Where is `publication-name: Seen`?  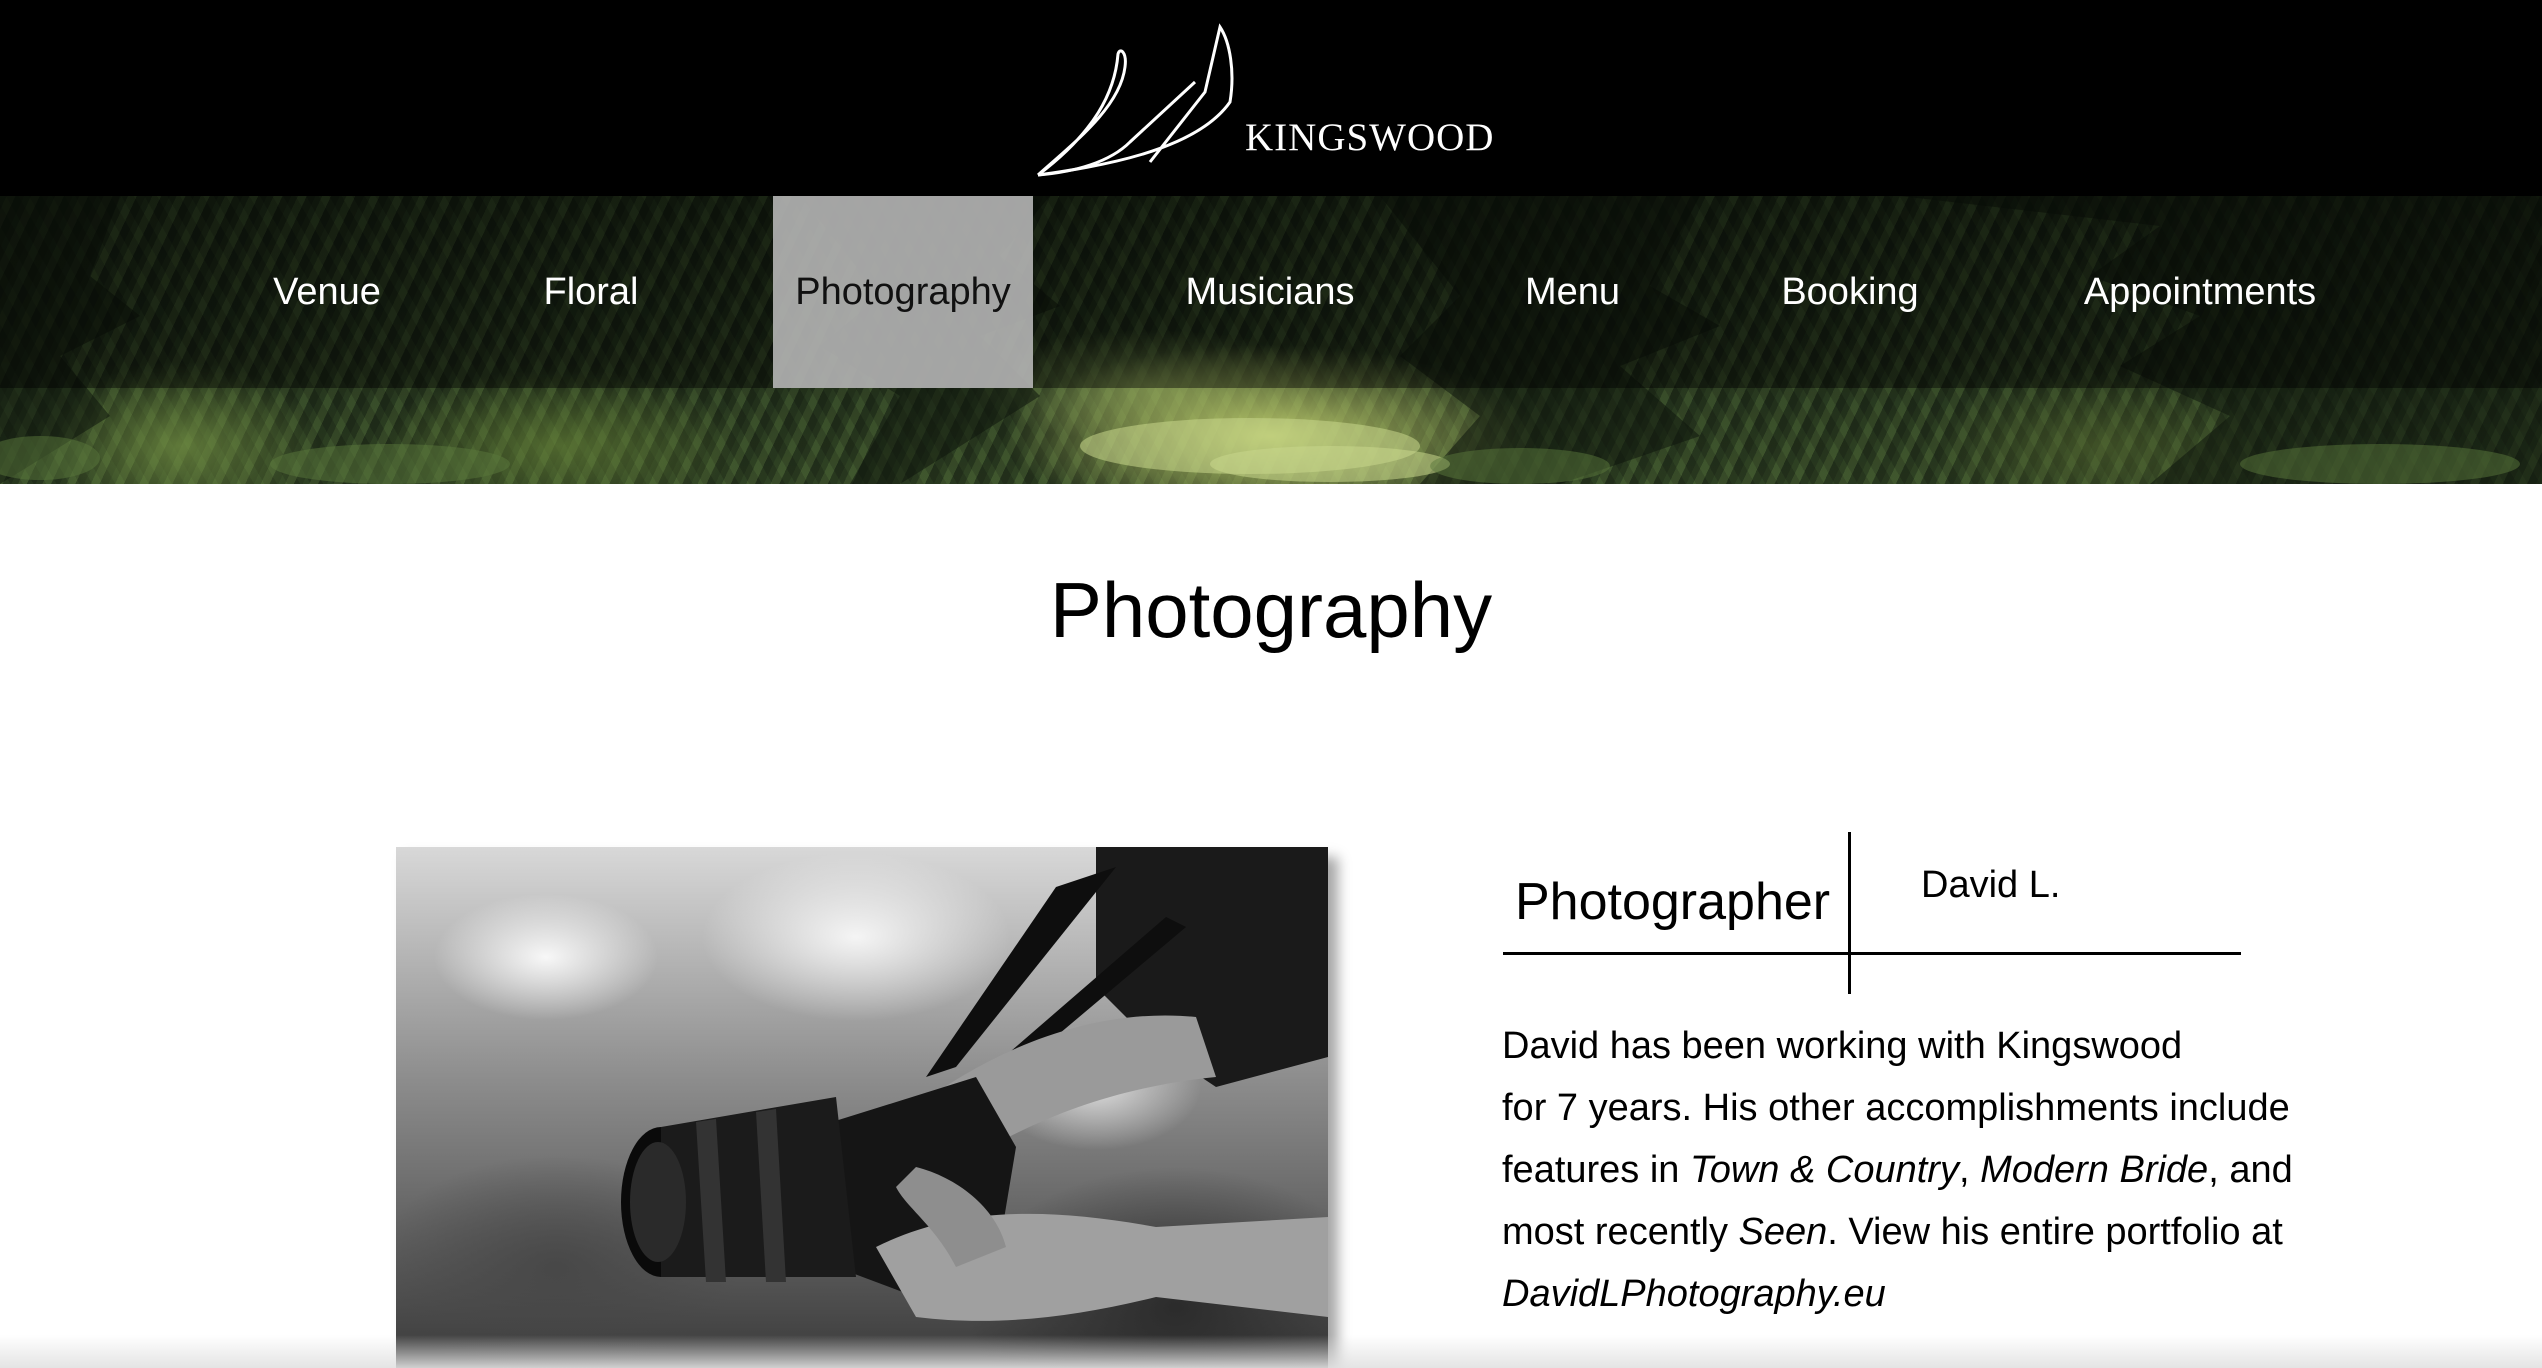
publication-name: Seen is located at coordinates (1783, 1232).